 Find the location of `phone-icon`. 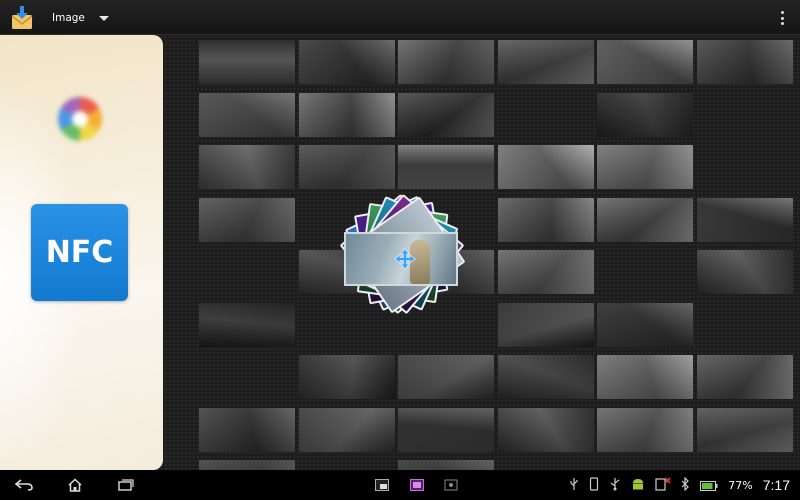

phone-icon is located at coordinates (594, 485).